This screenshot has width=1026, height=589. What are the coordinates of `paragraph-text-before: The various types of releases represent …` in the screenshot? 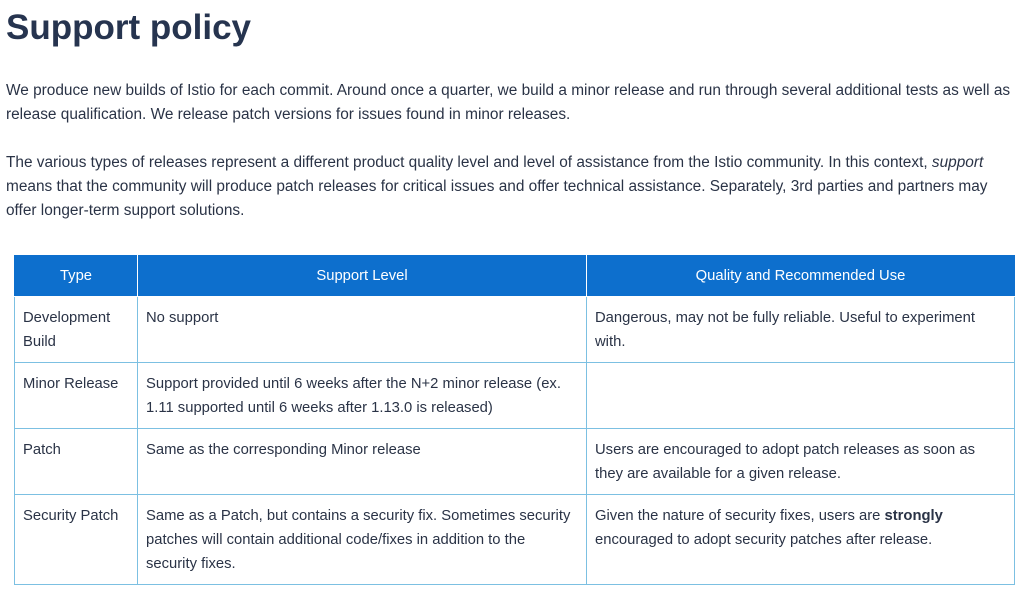 It's located at (469, 162).